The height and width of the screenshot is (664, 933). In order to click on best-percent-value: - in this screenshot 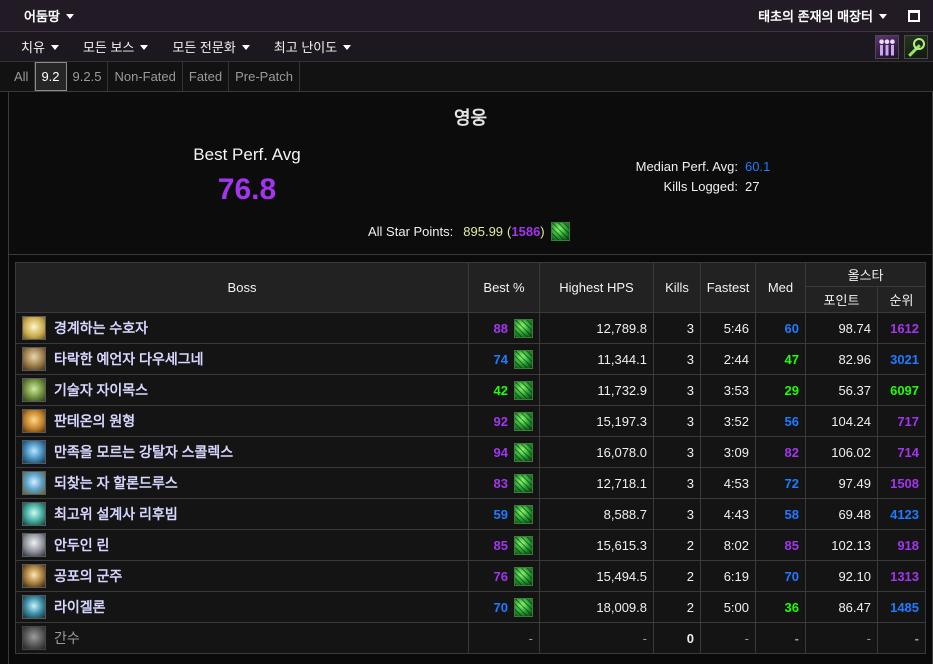, I will do `click(531, 638)`.